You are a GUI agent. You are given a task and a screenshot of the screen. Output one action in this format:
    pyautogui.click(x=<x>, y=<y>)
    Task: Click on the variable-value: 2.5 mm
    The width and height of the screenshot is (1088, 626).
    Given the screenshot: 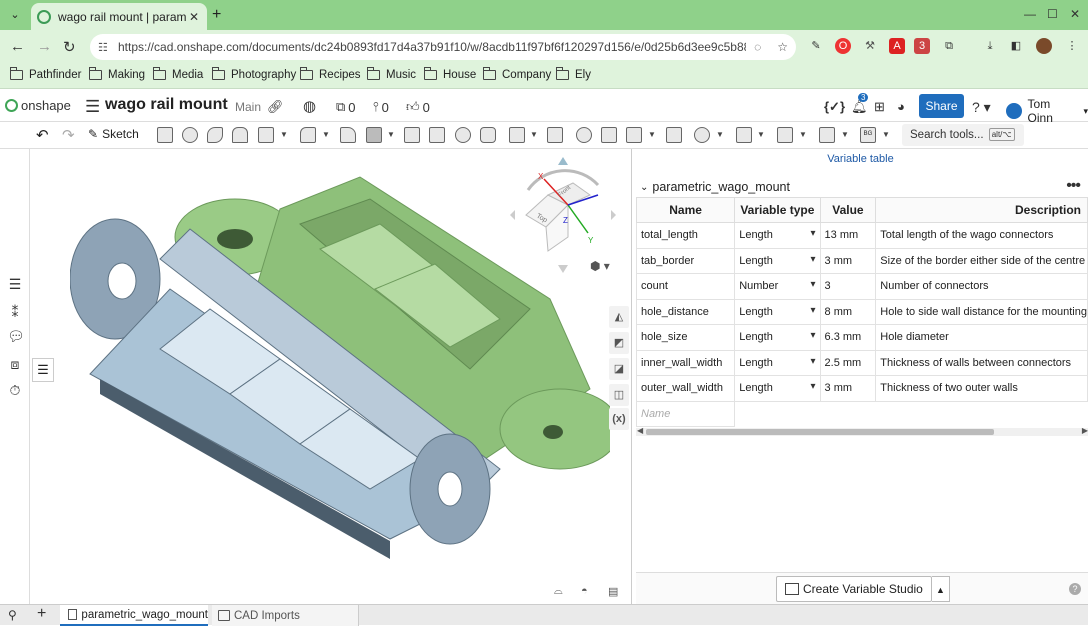 What is the action you would take?
    pyautogui.click(x=848, y=362)
    